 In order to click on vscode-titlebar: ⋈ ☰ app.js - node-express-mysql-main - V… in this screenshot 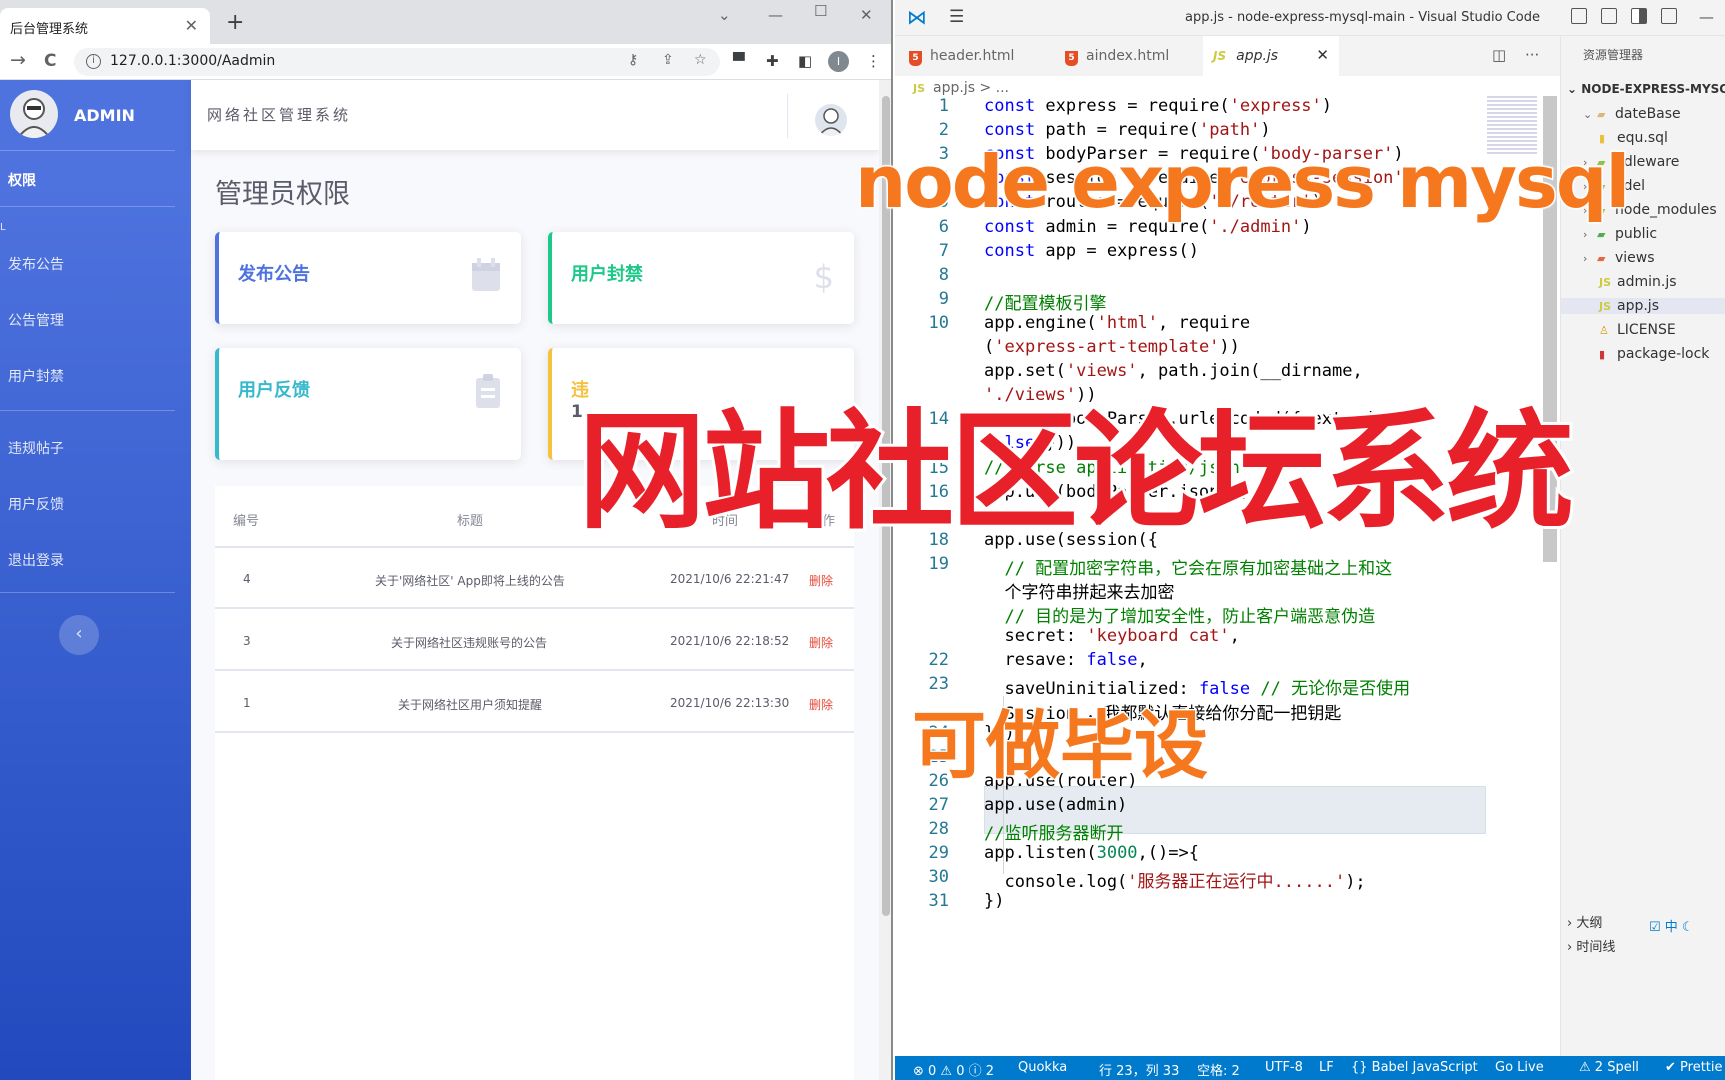, I will do `click(1310, 18)`.